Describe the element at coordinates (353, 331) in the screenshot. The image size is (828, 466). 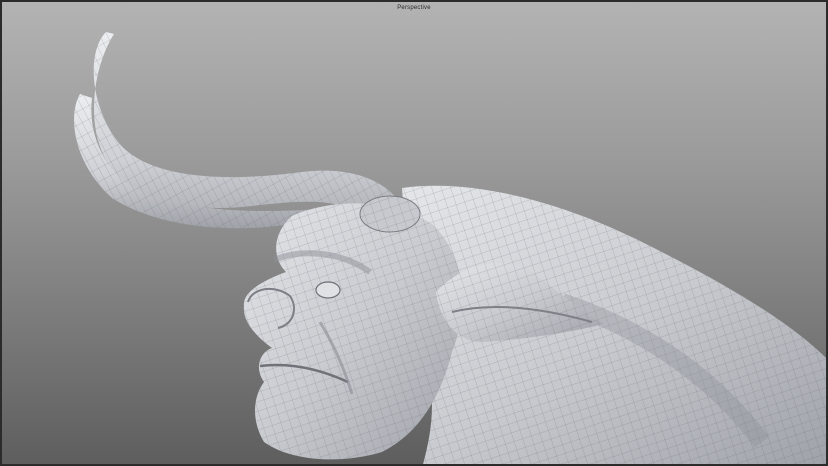
I see `creature-head` at that location.